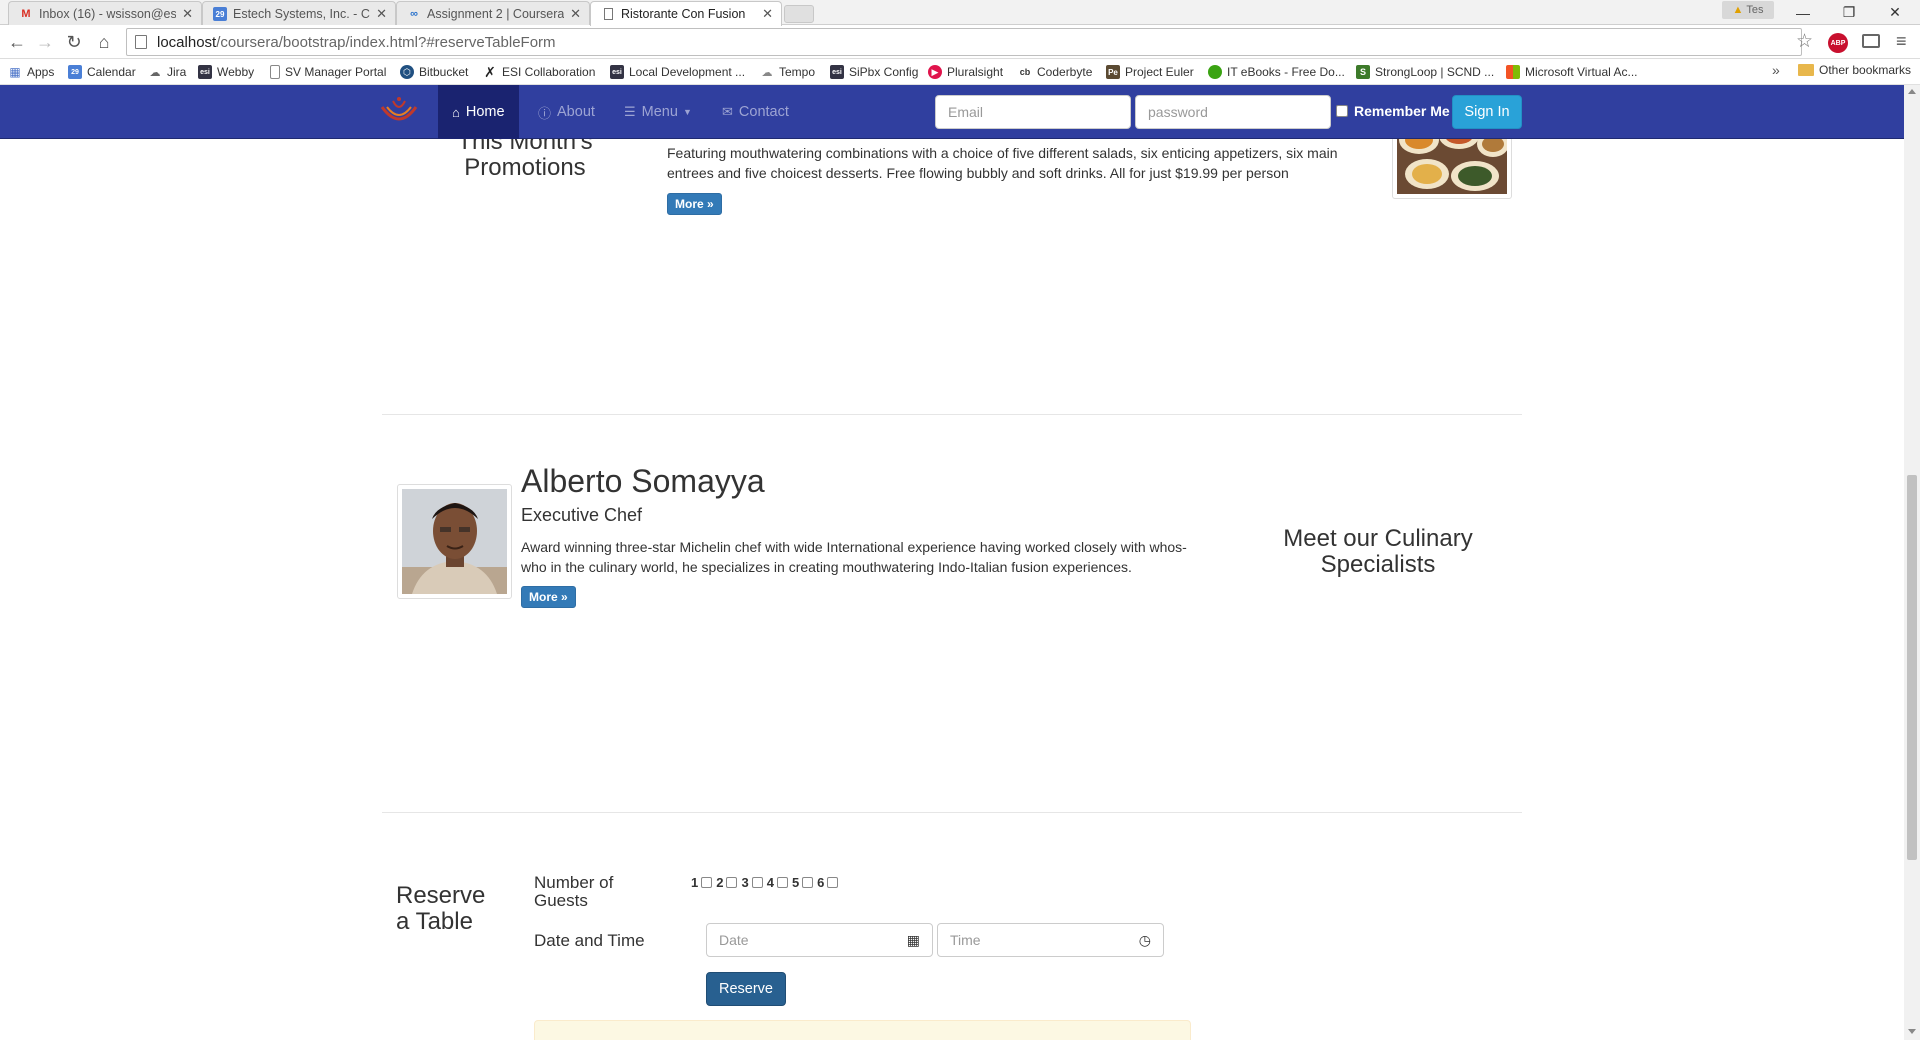 The height and width of the screenshot is (1040, 1920). Describe the element at coordinates (1342, 111) in the screenshot. I see `remember-me-checkbox` at that location.